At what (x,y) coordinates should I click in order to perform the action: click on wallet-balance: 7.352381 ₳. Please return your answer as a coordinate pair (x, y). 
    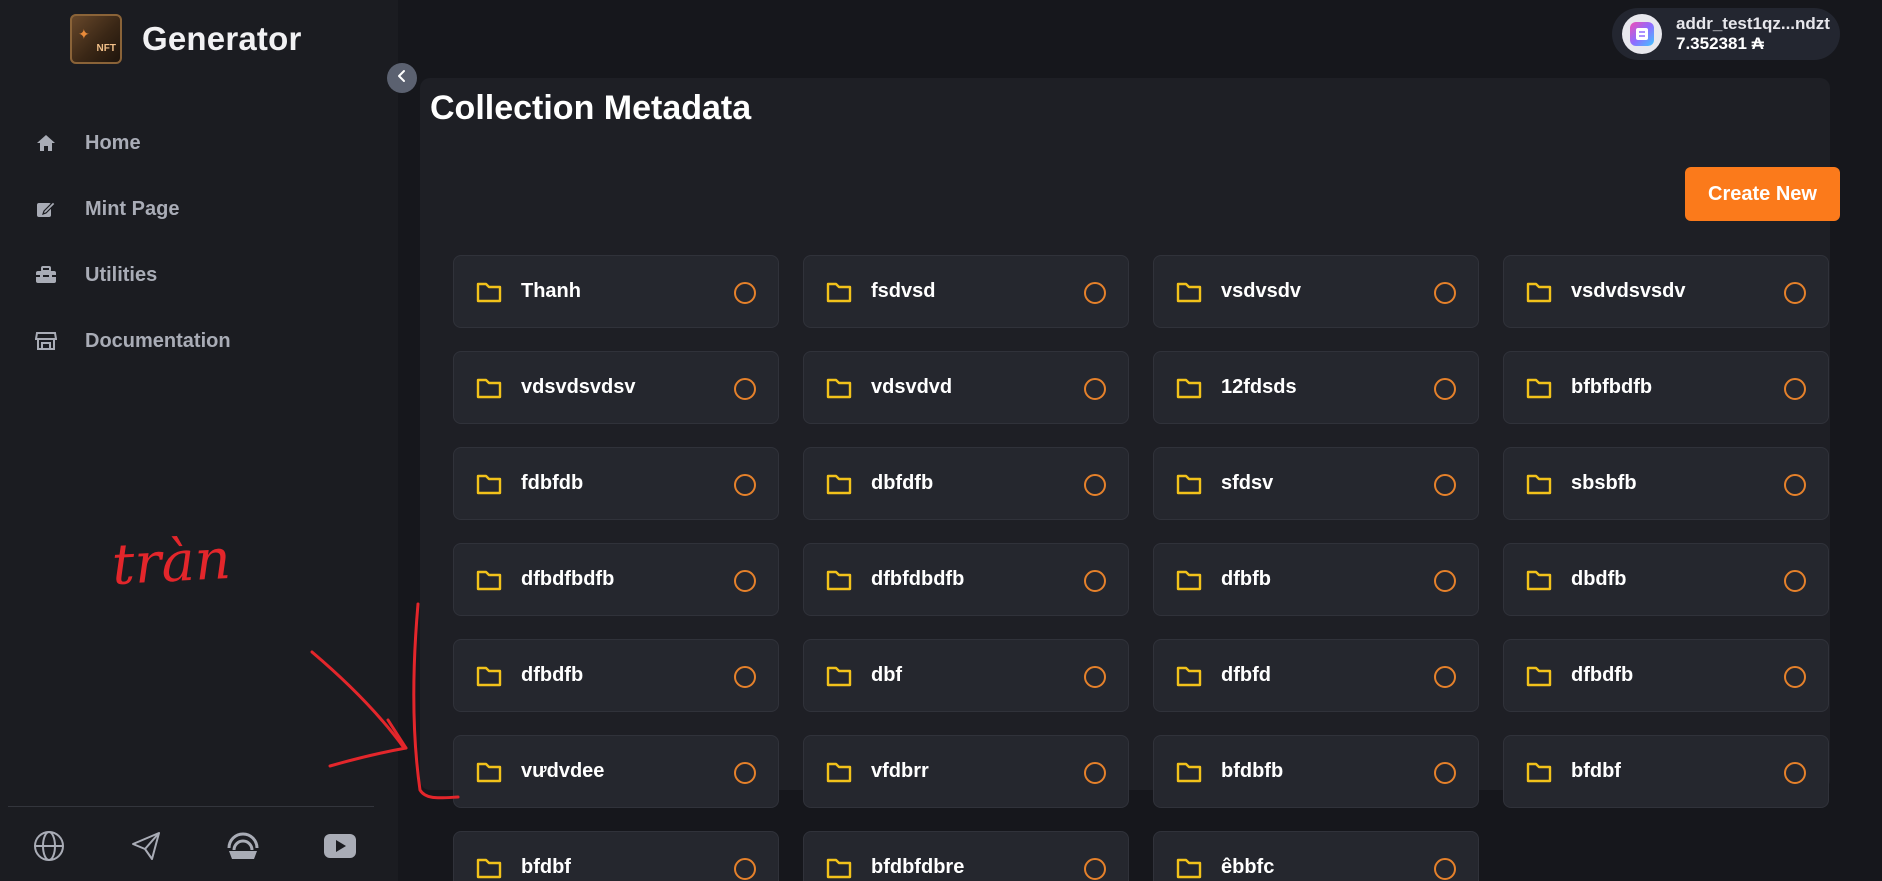
    Looking at the image, I should click on (1720, 43).